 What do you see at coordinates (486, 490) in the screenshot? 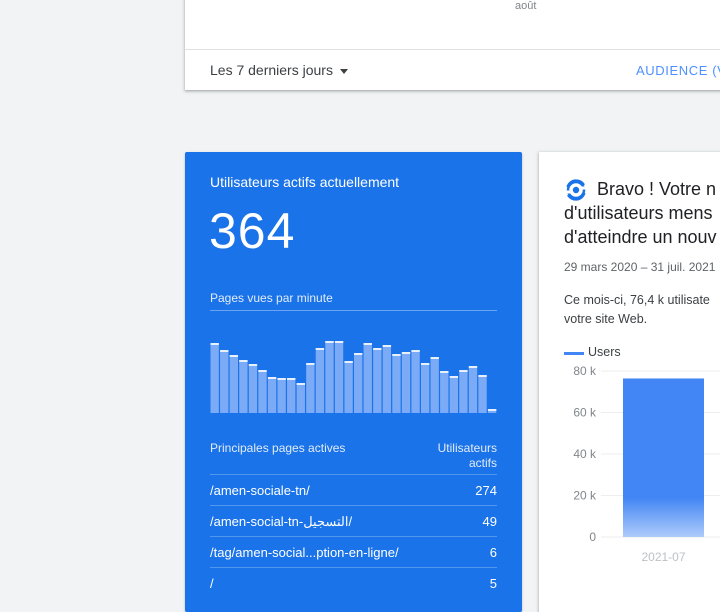
I see `page-users: 274` at bounding box center [486, 490].